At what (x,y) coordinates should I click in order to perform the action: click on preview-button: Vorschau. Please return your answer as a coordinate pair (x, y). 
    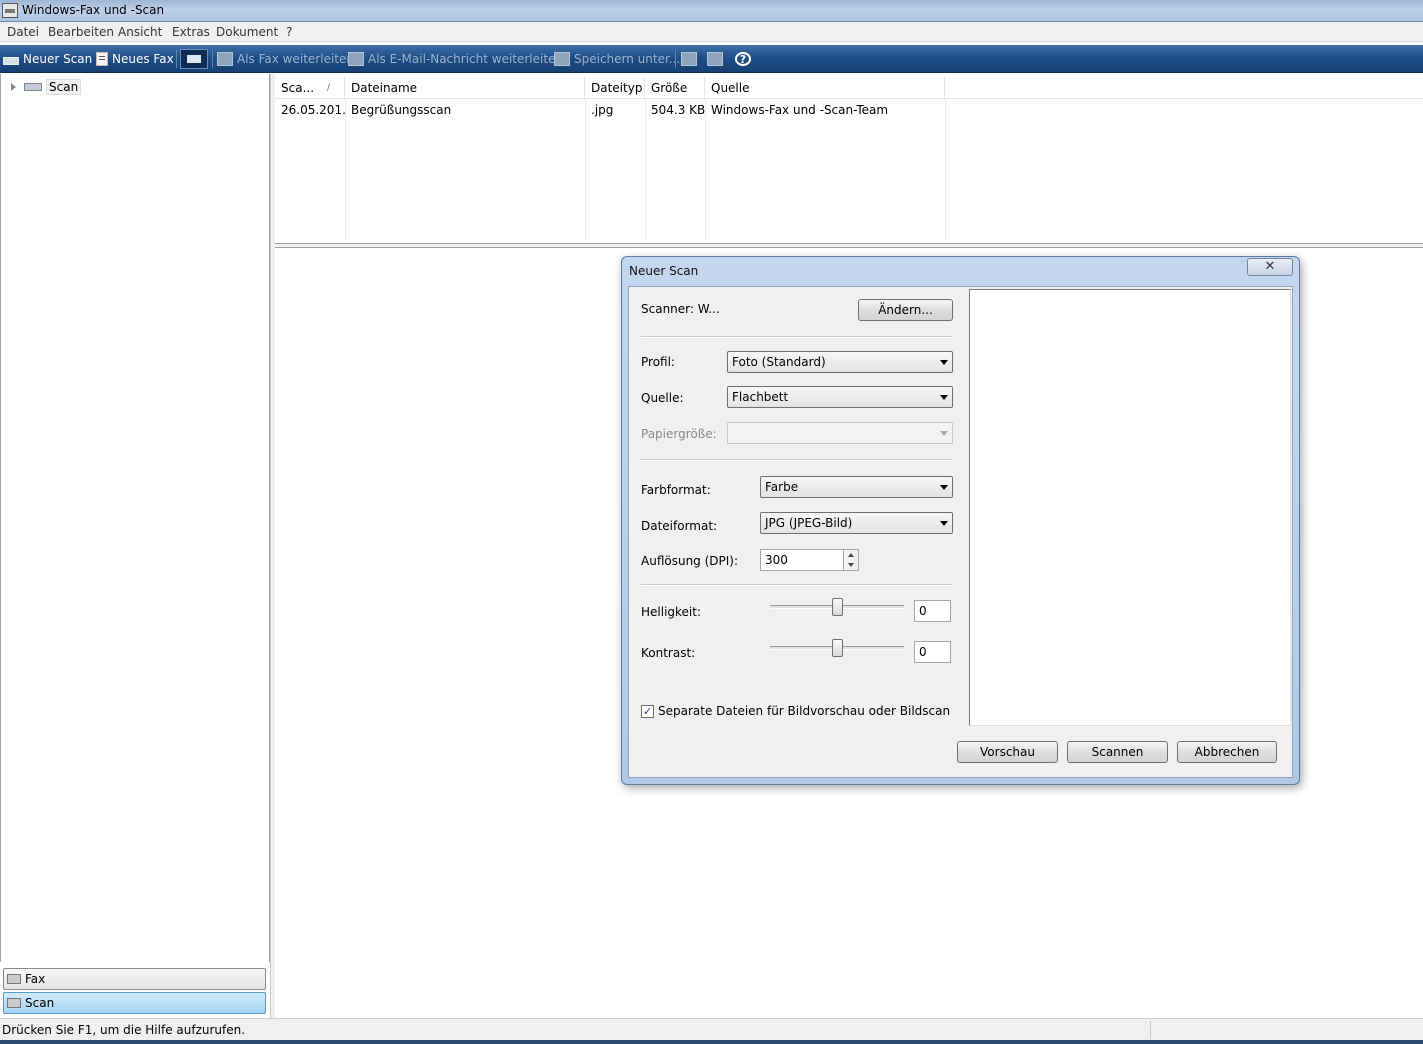
    Looking at the image, I should click on (1007, 752).